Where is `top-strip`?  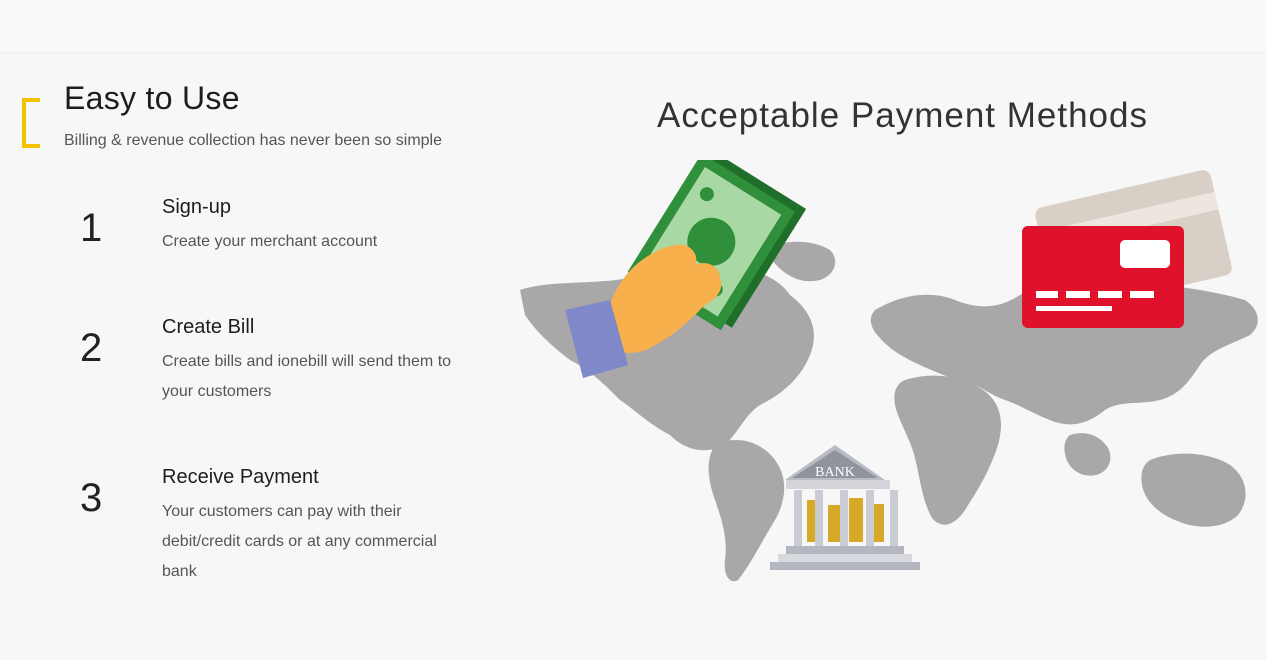 top-strip is located at coordinates (633, 26).